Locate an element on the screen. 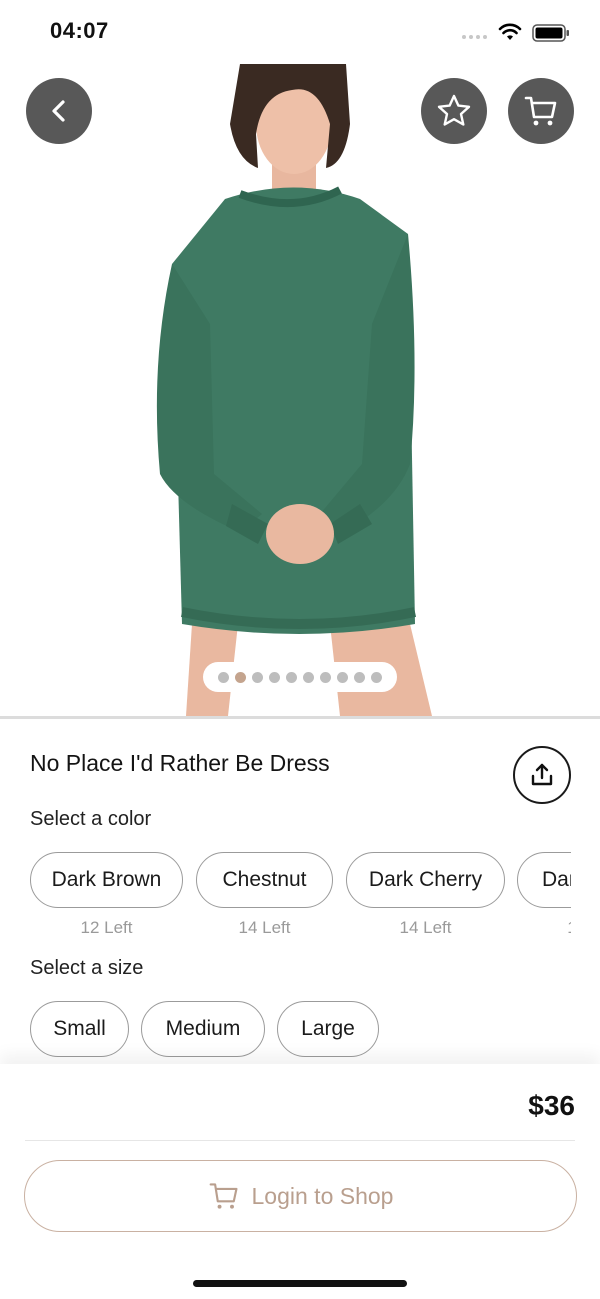 The width and height of the screenshot is (600, 1299). share-upload-icon is located at coordinates (542, 774).